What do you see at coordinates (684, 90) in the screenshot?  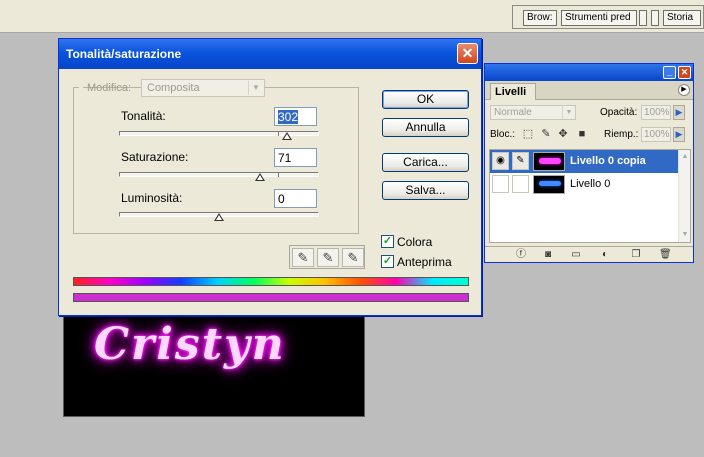 I see `panel-menu-icon: ▶` at bounding box center [684, 90].